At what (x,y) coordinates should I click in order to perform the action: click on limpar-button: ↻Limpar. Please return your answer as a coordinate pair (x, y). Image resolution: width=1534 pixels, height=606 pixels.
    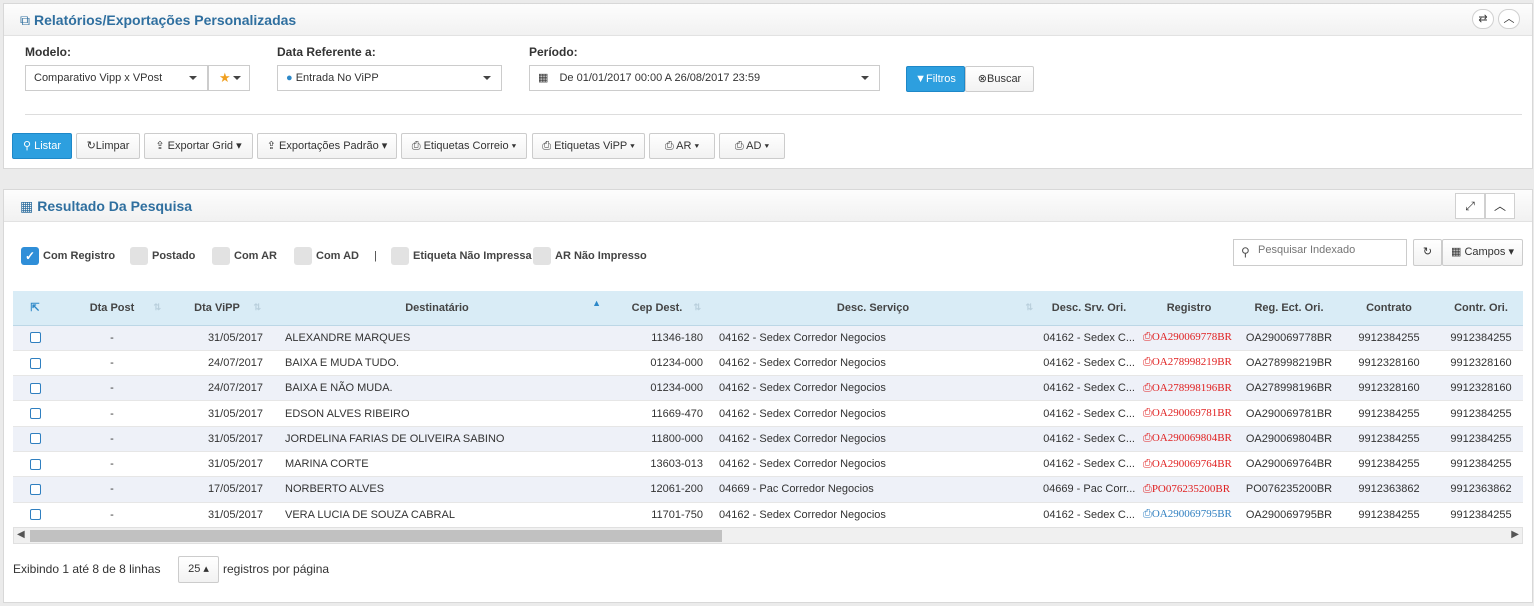
    Looking at the image, I should click on (108, 146).